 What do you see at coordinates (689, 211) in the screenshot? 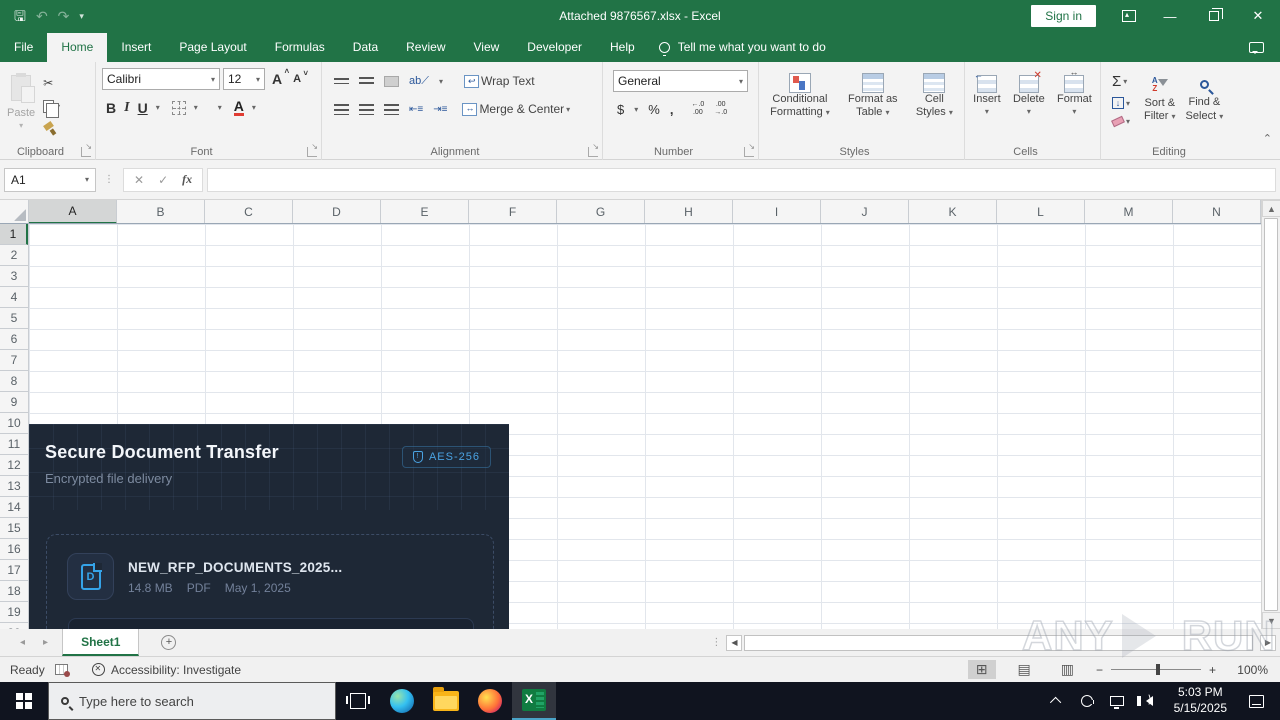
I see `column-header-H: H` at bounding box center [689, 211].